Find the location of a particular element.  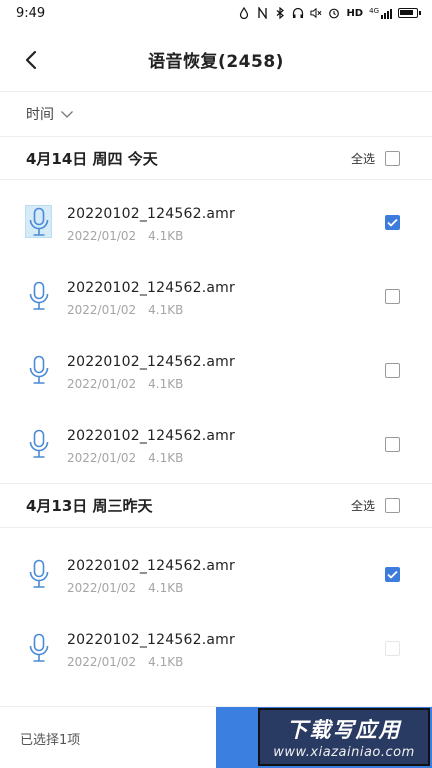

time-filter-dropdown: 时间 is located at coordinates (216, 114).